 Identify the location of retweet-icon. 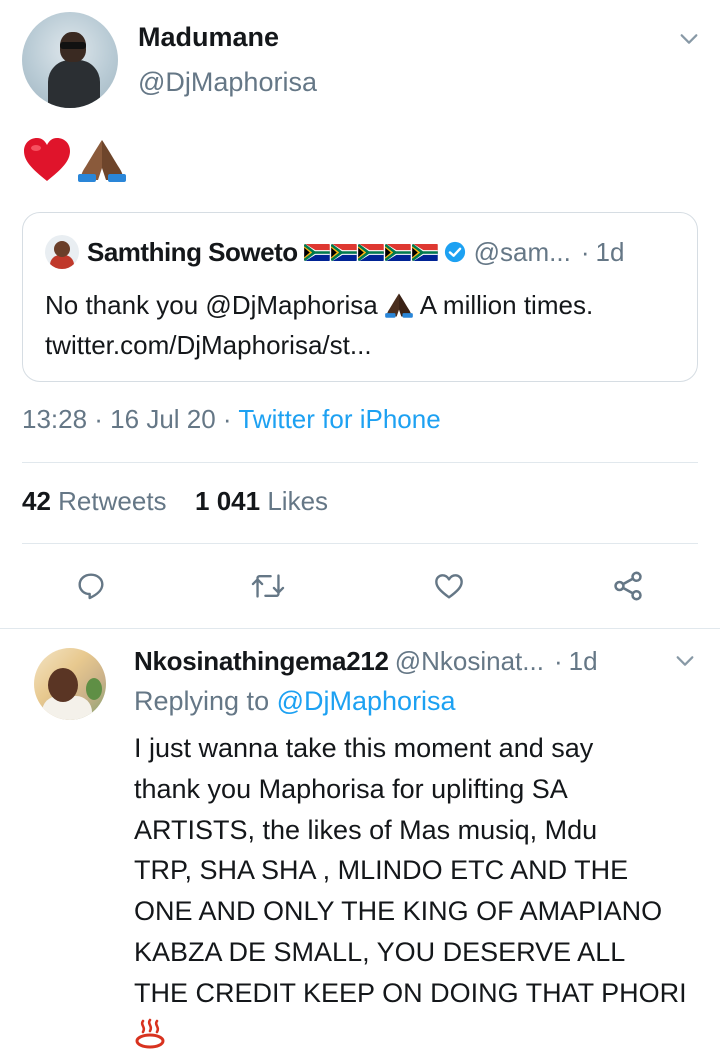
(268, 586).